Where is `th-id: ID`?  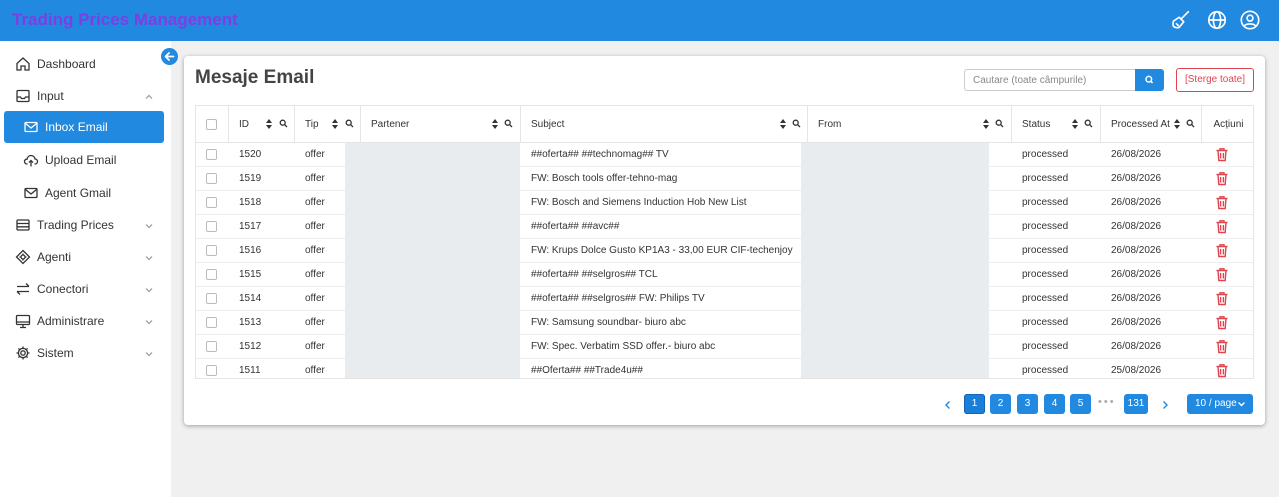
th-id: ID is located at coordinates (262, 124).